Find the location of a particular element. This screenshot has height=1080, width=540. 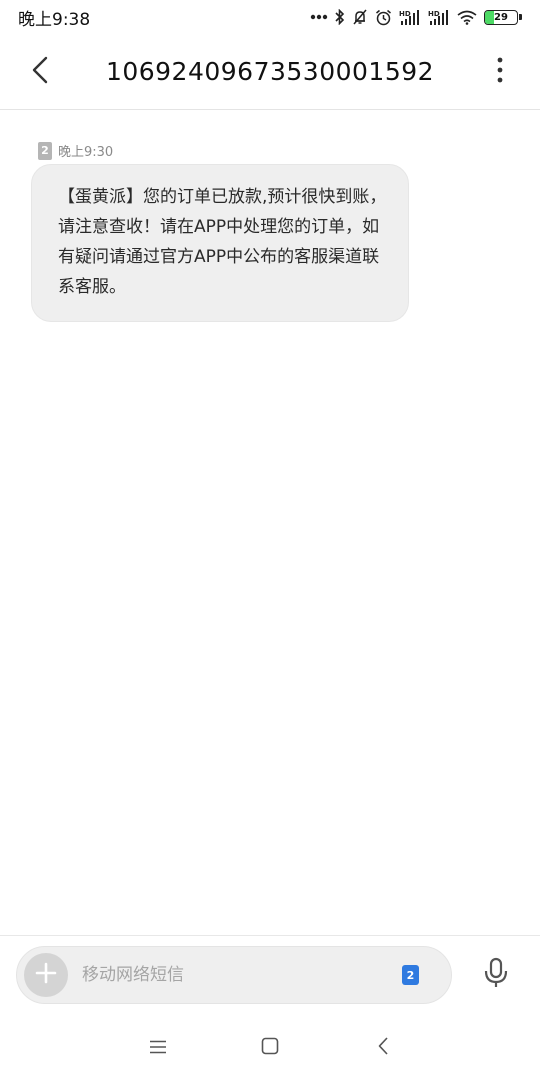

nav-home-button is located at coordinates (270, 1048).